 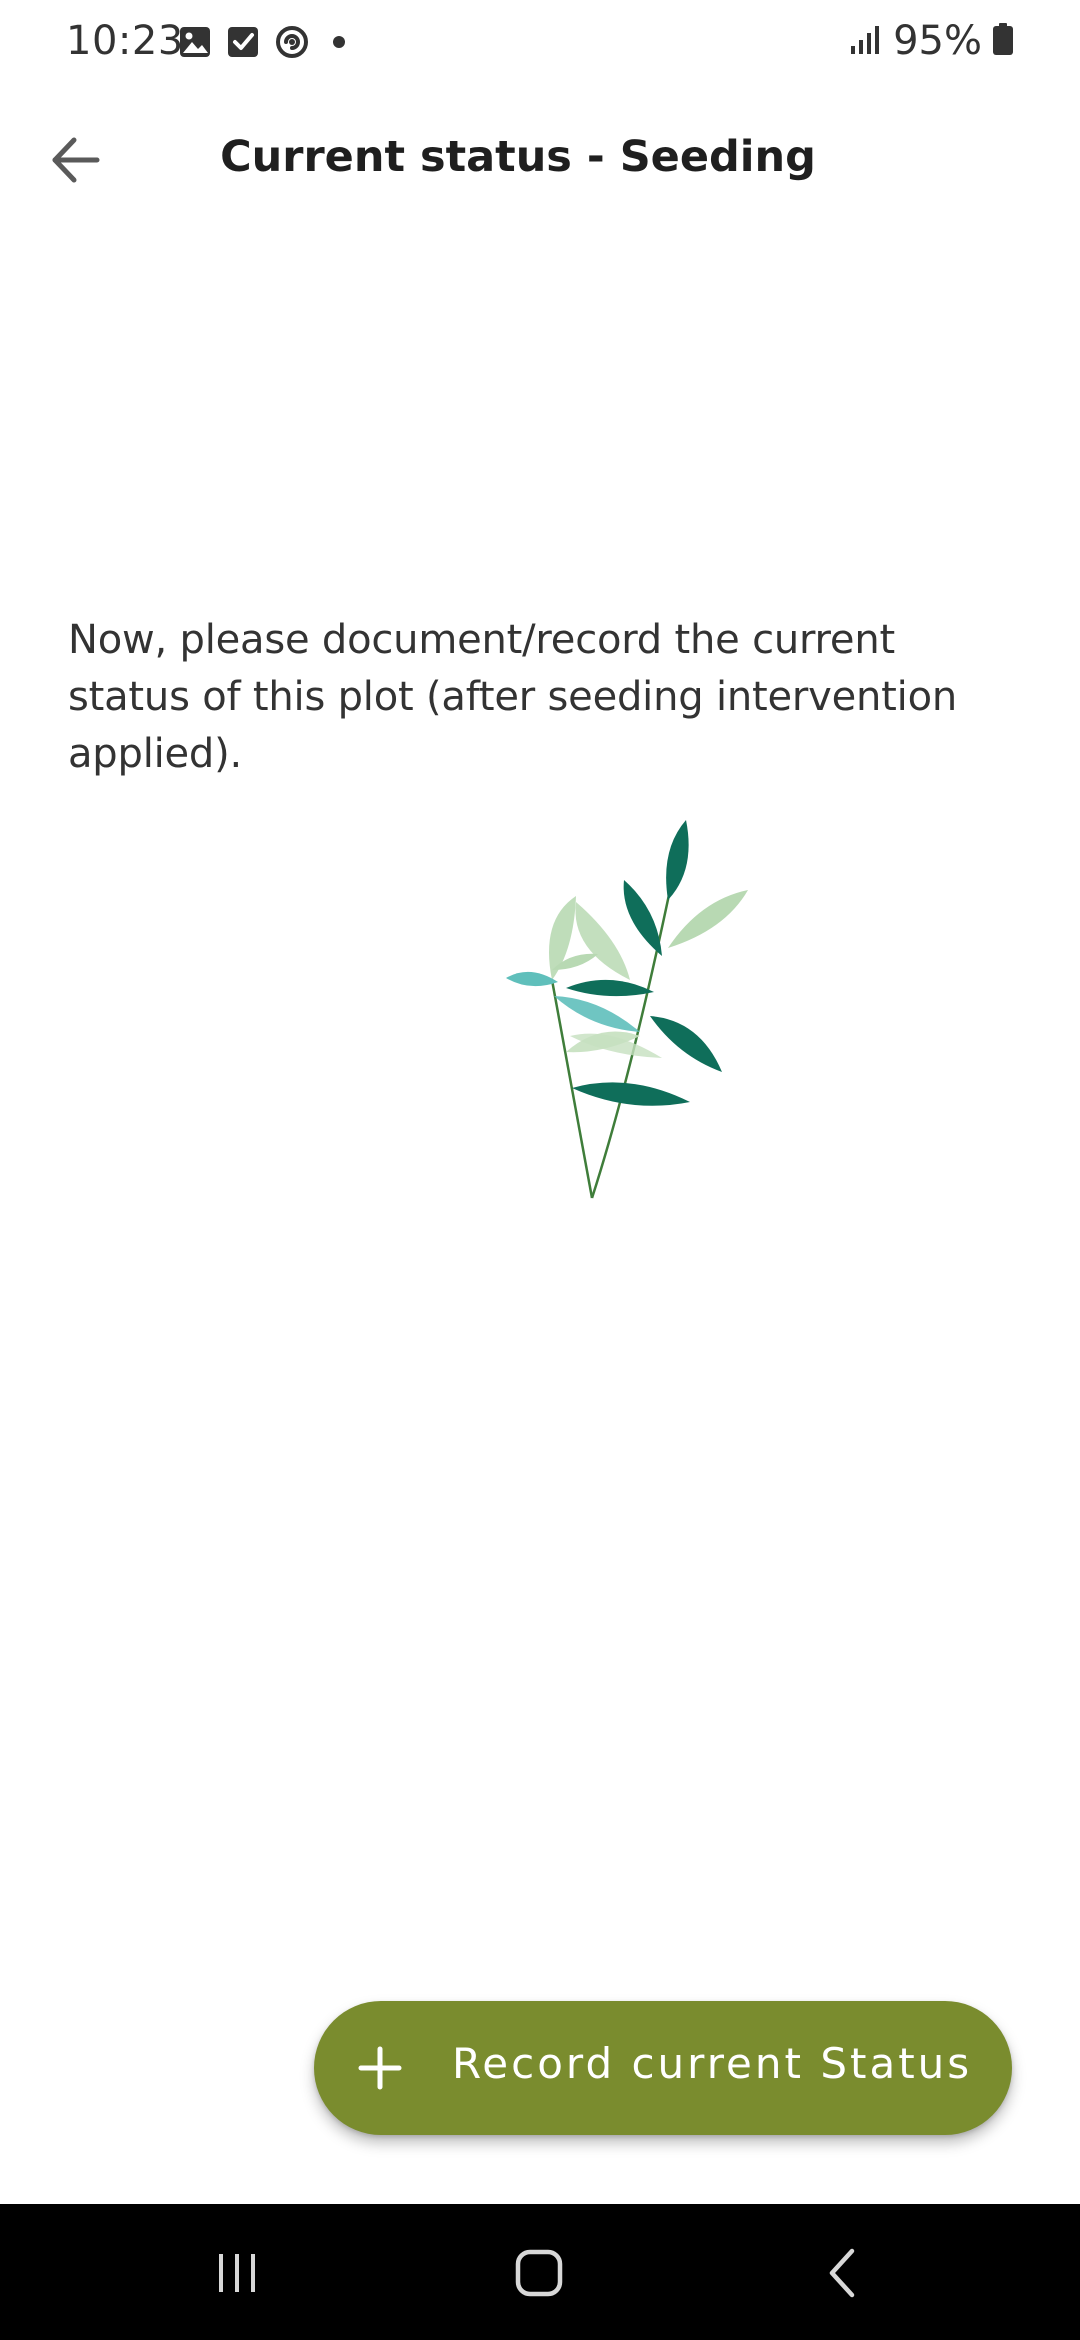 I want to click on status-time: 10:23, so click(x=125, y=41).